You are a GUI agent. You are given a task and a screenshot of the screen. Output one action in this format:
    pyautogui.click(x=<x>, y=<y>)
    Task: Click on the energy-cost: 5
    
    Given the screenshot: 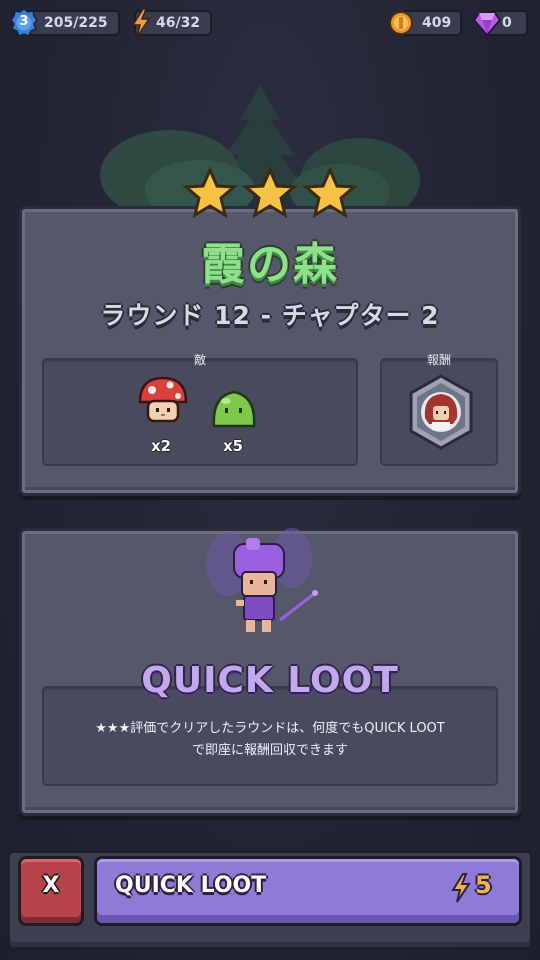 What is the action you would take?
    pyautogui.click(x=483, y=885)
    